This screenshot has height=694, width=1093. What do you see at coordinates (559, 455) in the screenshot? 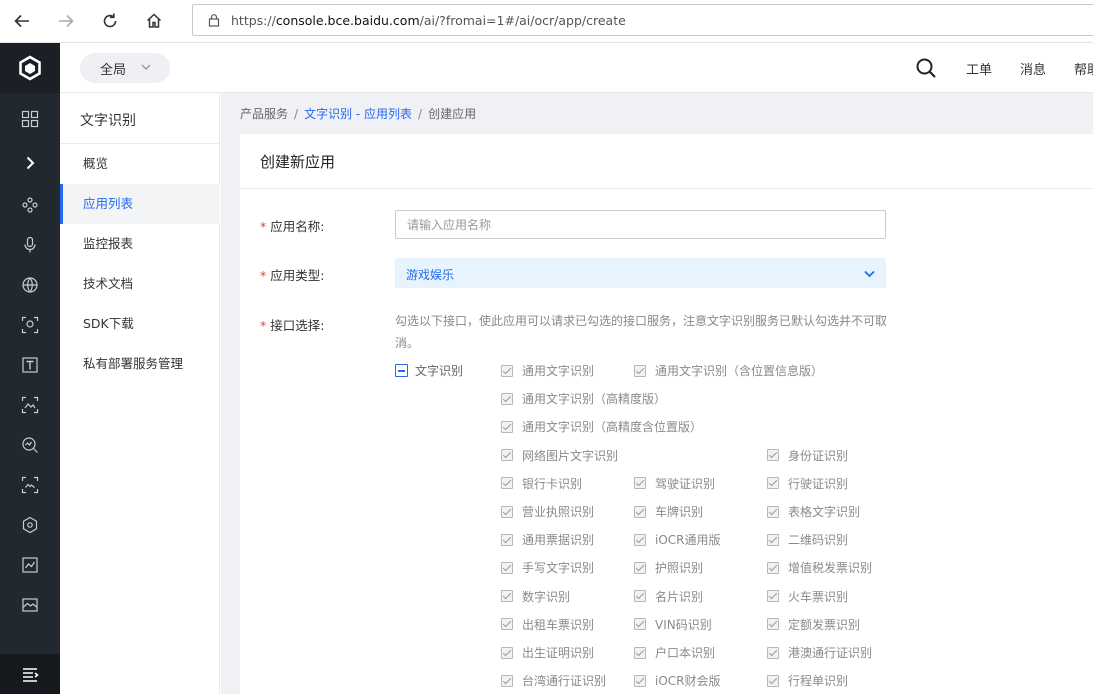
I see `api-checkbox: 网络图片文字识别` at bounding box center [559, 455].